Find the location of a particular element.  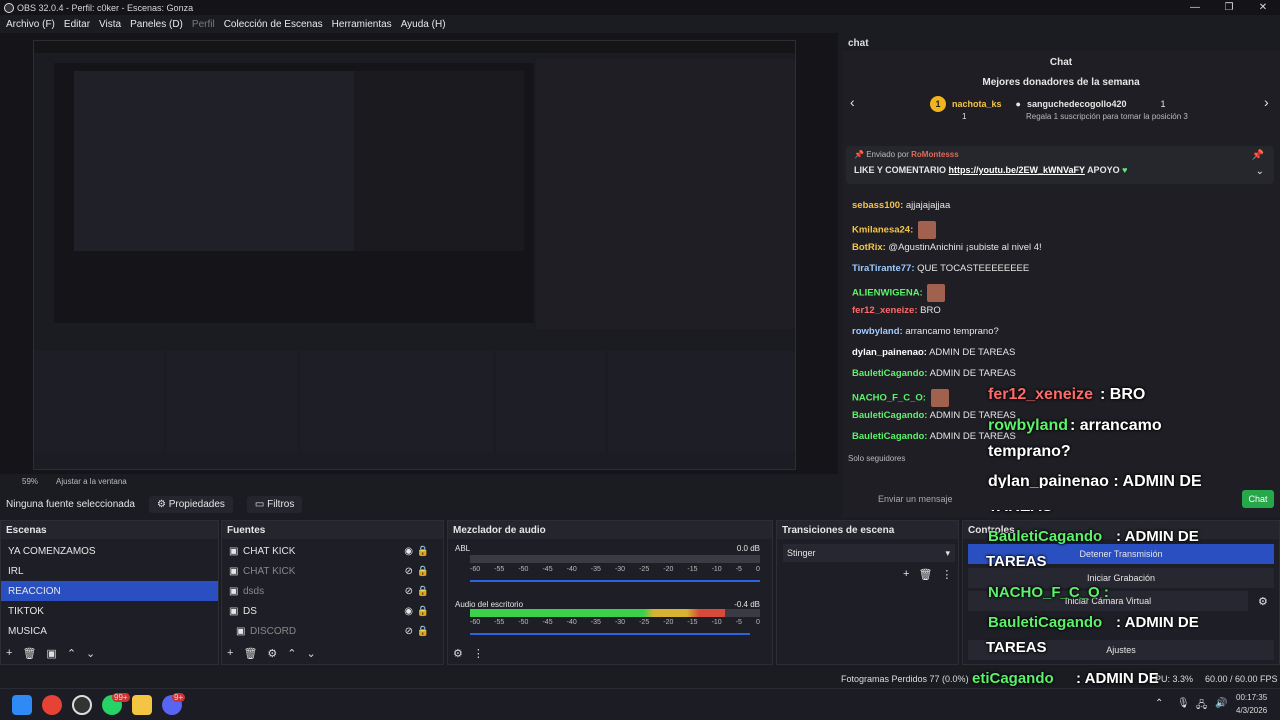

chat-username: NACHO_F_C_O: is located at coordinates (889, 398).